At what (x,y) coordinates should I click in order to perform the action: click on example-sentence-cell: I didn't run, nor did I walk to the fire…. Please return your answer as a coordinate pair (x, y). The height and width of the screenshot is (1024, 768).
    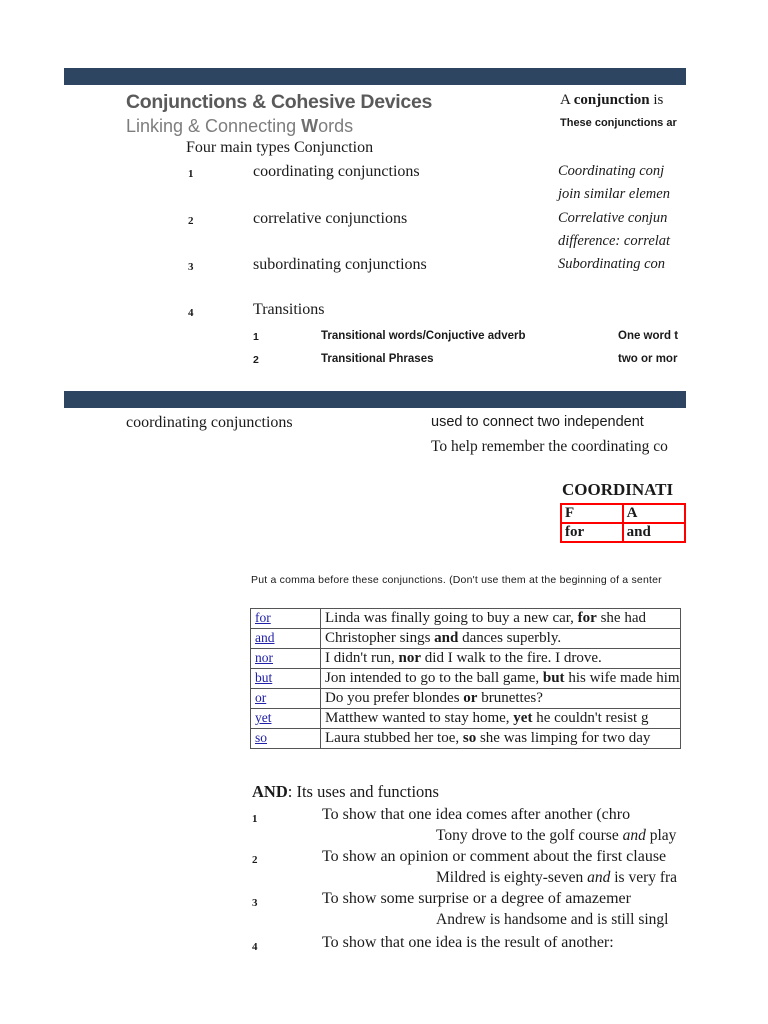
    Looking at the image, I should click on (500, 658).